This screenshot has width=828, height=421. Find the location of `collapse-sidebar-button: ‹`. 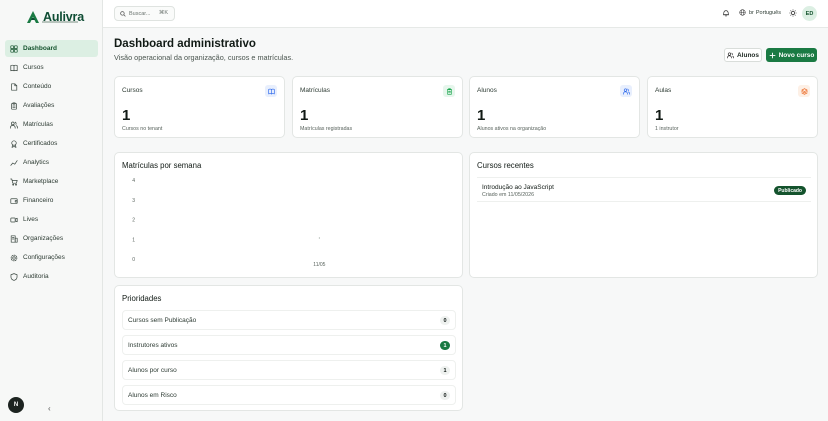

collapse-sidebar-button: ‹ is located at coordinates (49, 408).